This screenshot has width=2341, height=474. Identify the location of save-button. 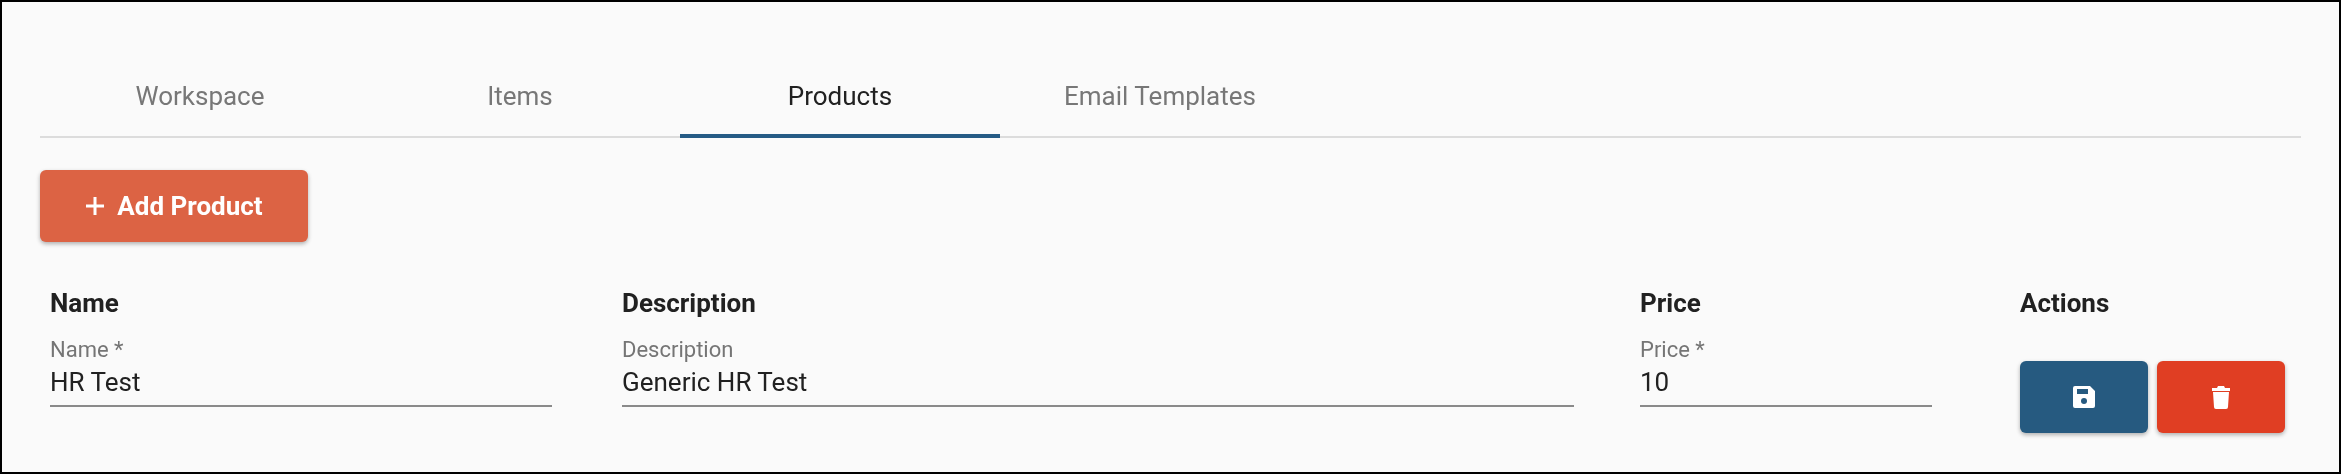
(2084, 397).